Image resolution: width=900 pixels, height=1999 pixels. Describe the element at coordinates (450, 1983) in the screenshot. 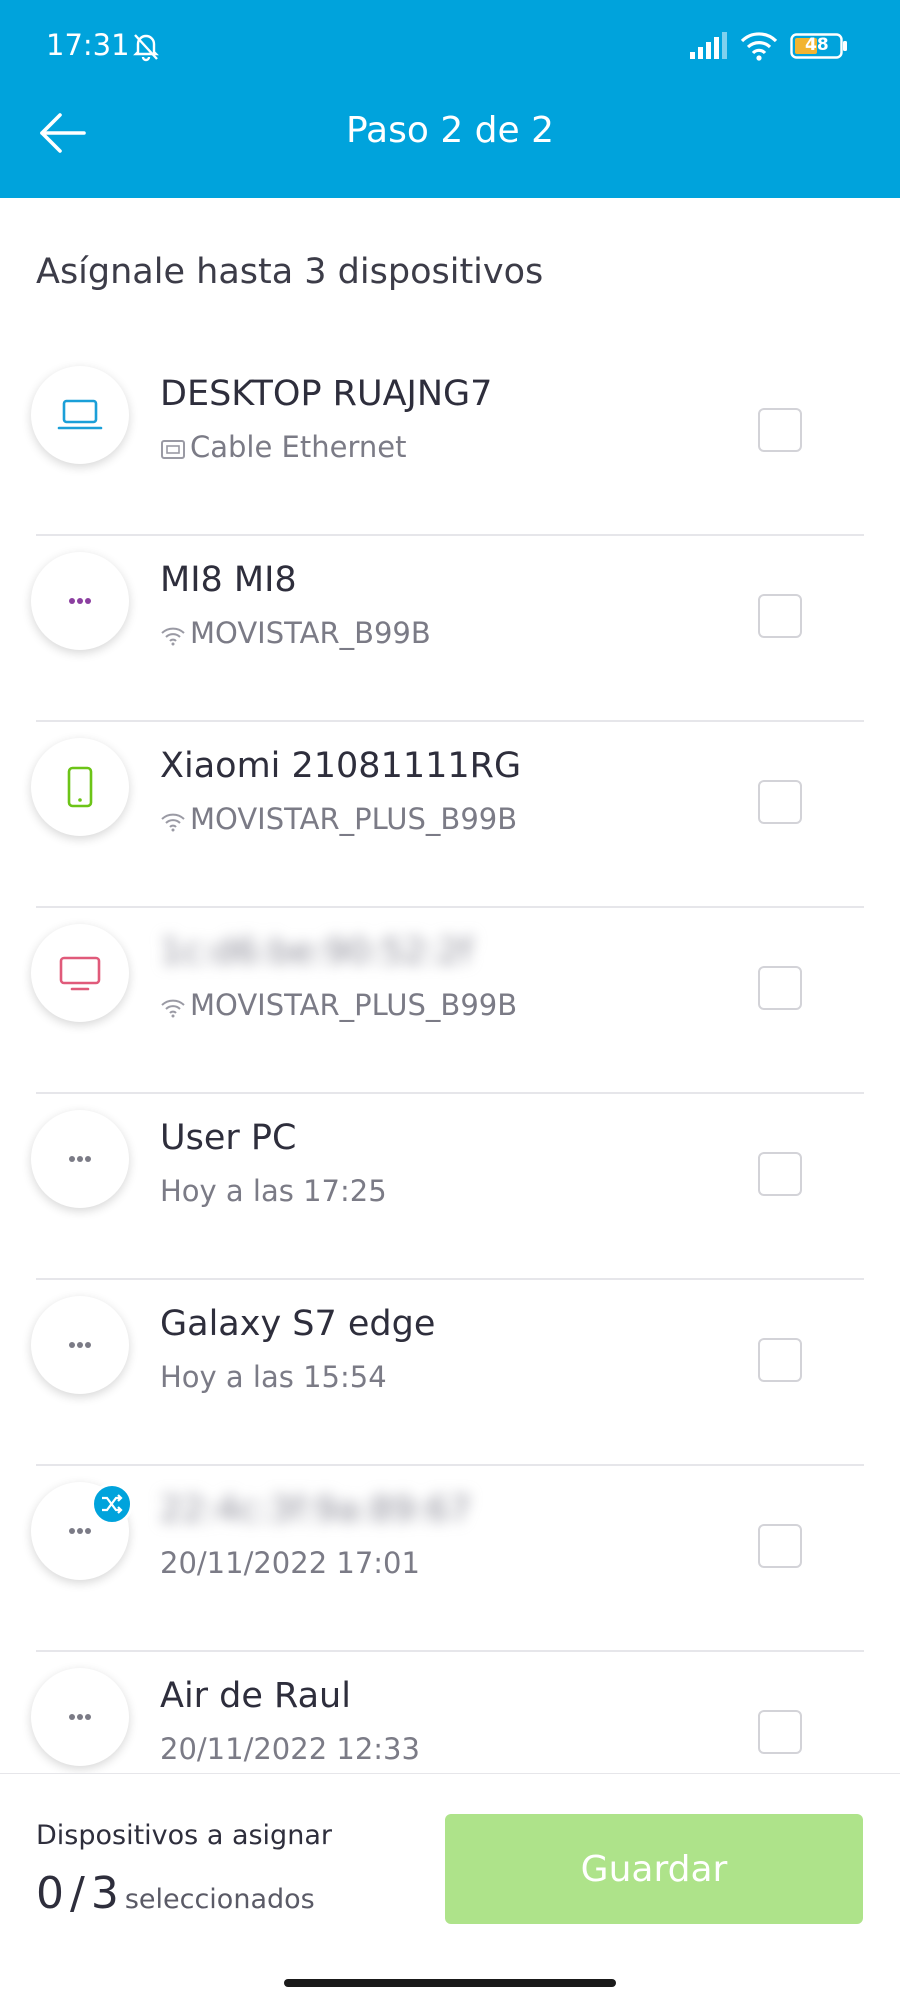

I see `home-indicator` at that location.